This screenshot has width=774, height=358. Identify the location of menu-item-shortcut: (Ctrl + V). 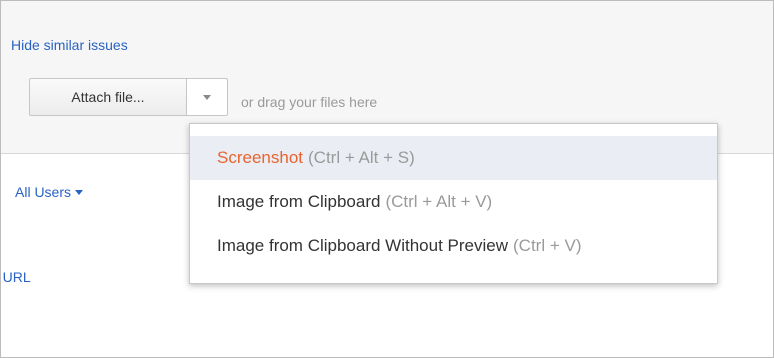
(547, 245).